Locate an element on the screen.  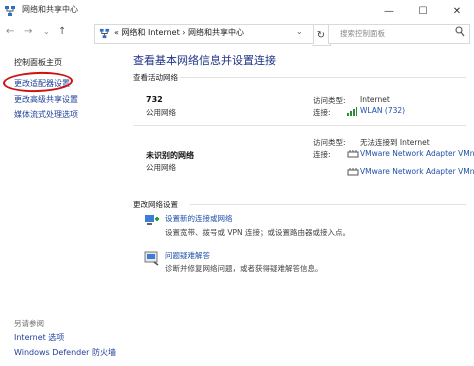
breadcrumb: « 网络和 Internet › 网络和共享中心 is located at coordinates (179, 32).